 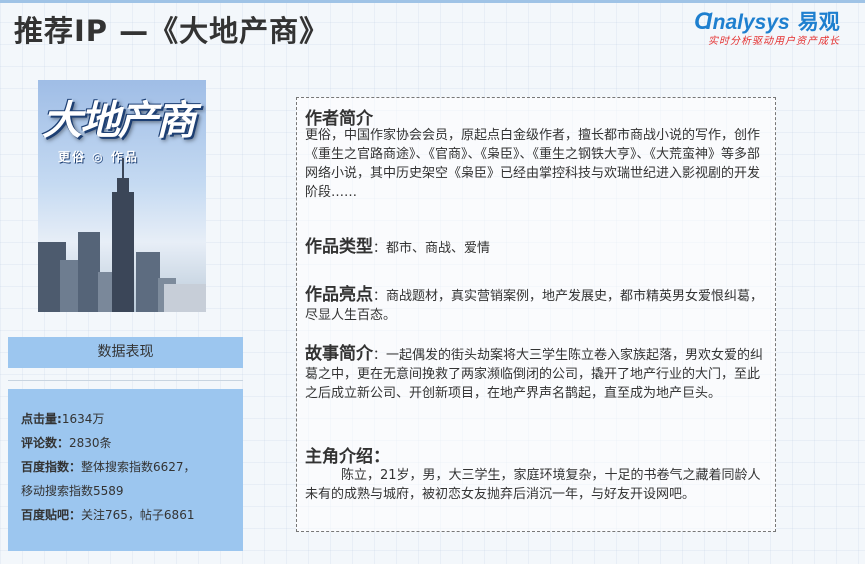 I want to click on data-panel-heading: 数据表现, so click(x=125, y=352).